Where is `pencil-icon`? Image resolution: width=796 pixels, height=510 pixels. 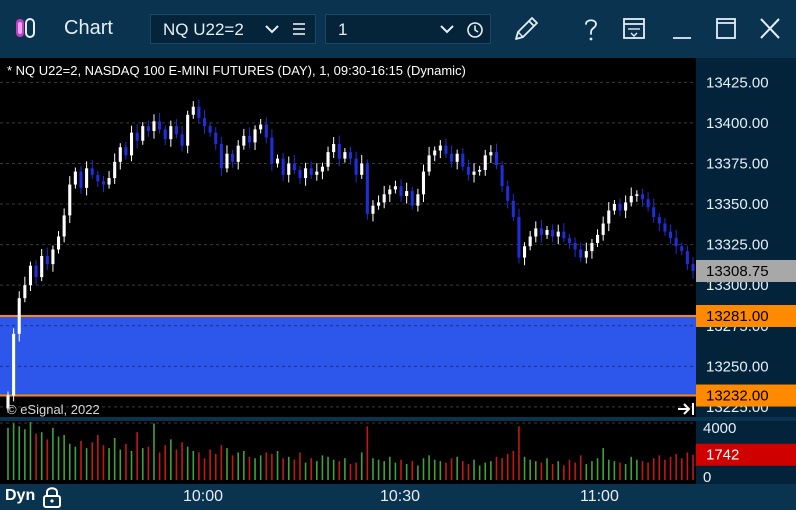
pencil-icon is located at coordinates (526, 29).